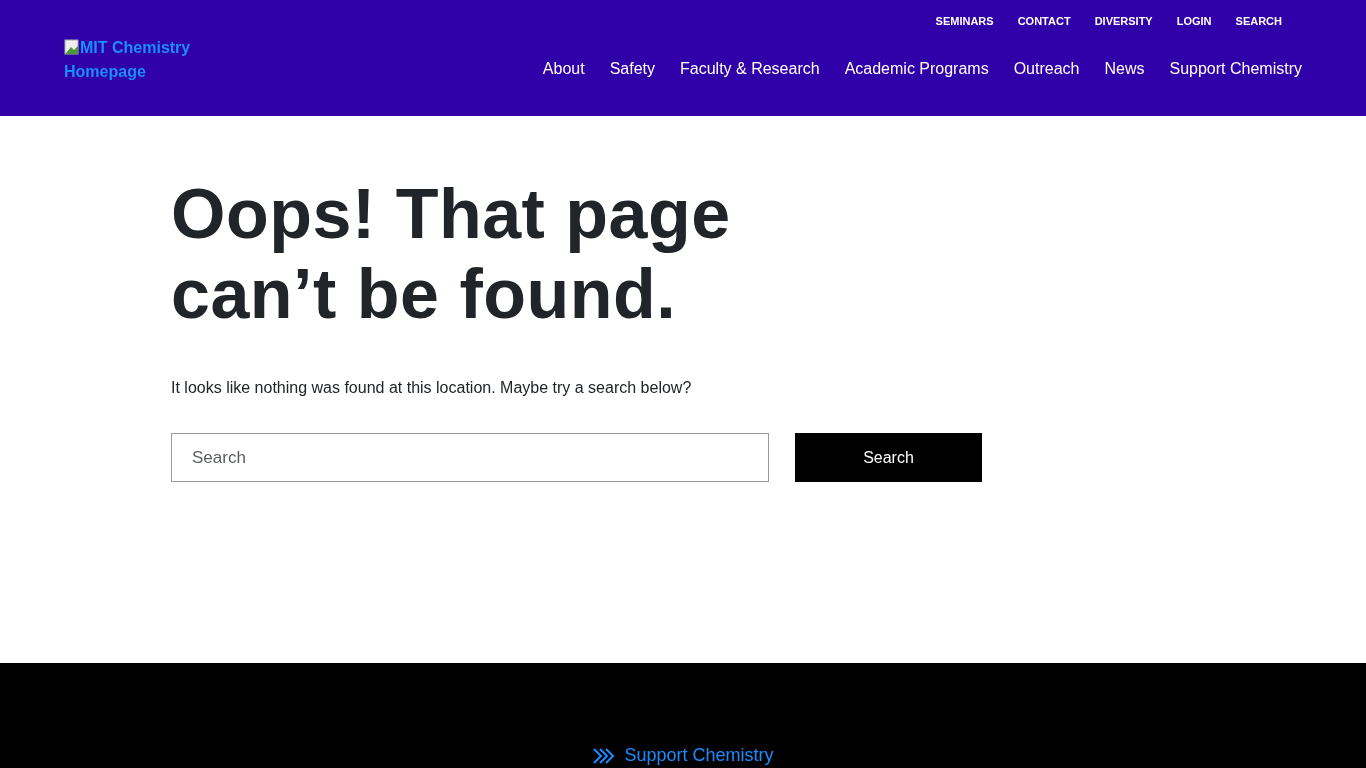 The width and height of the screenshot is (1366, 768). Describe the element at coordinates (683, 755) in the screenshot. I see `support-link: Support Chemistry` at that location.